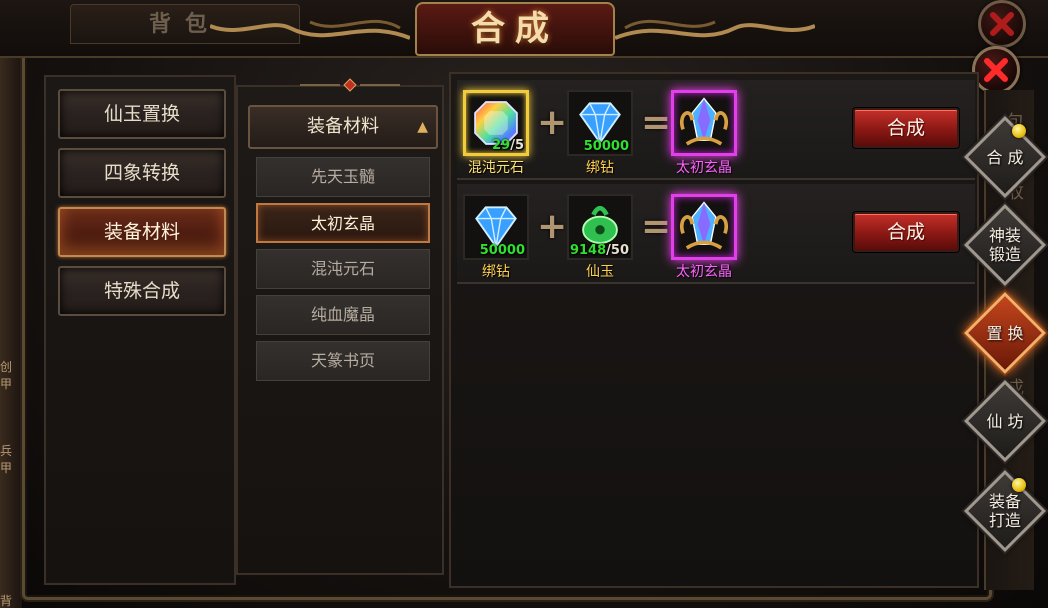 This screenshot has height=608, width=1048. What do you see at coordinates (515, 29) in the screenshot?
I see `window-title: 合成` at bounding box center [515, 29].